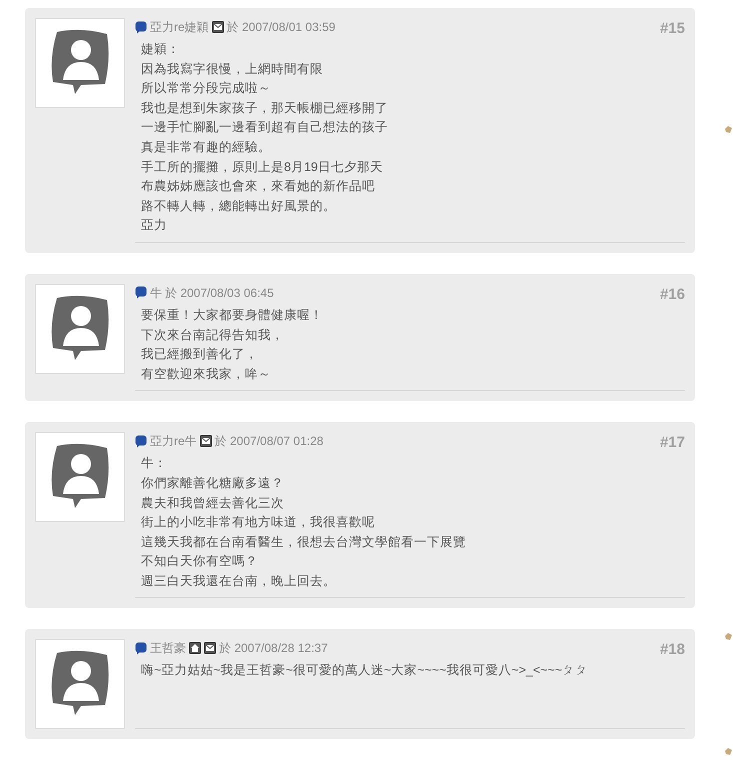 This screenshot has width=733, height=782. Describe the element at coordinates (672, 29) in the screenshot. I see `comment-number: #15` at that location.